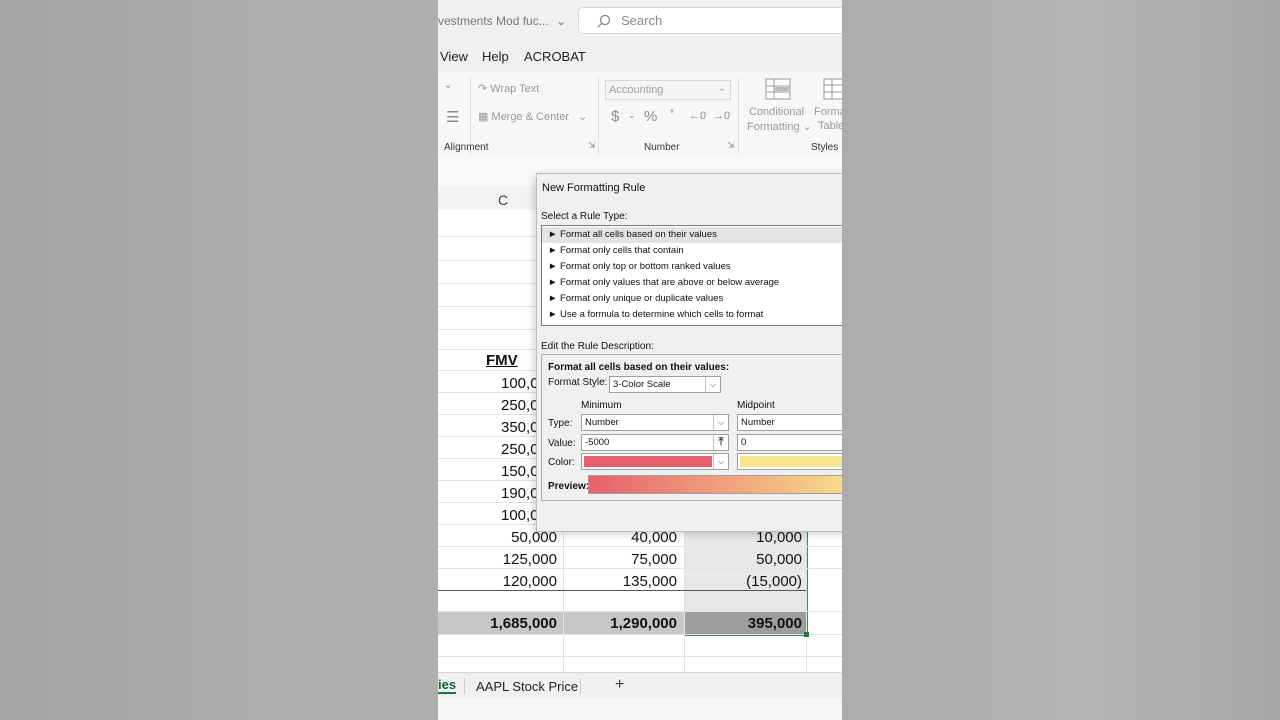  I want to click on merge-center-button: ▦ Merge & Center ⌄, so click(532, 116).